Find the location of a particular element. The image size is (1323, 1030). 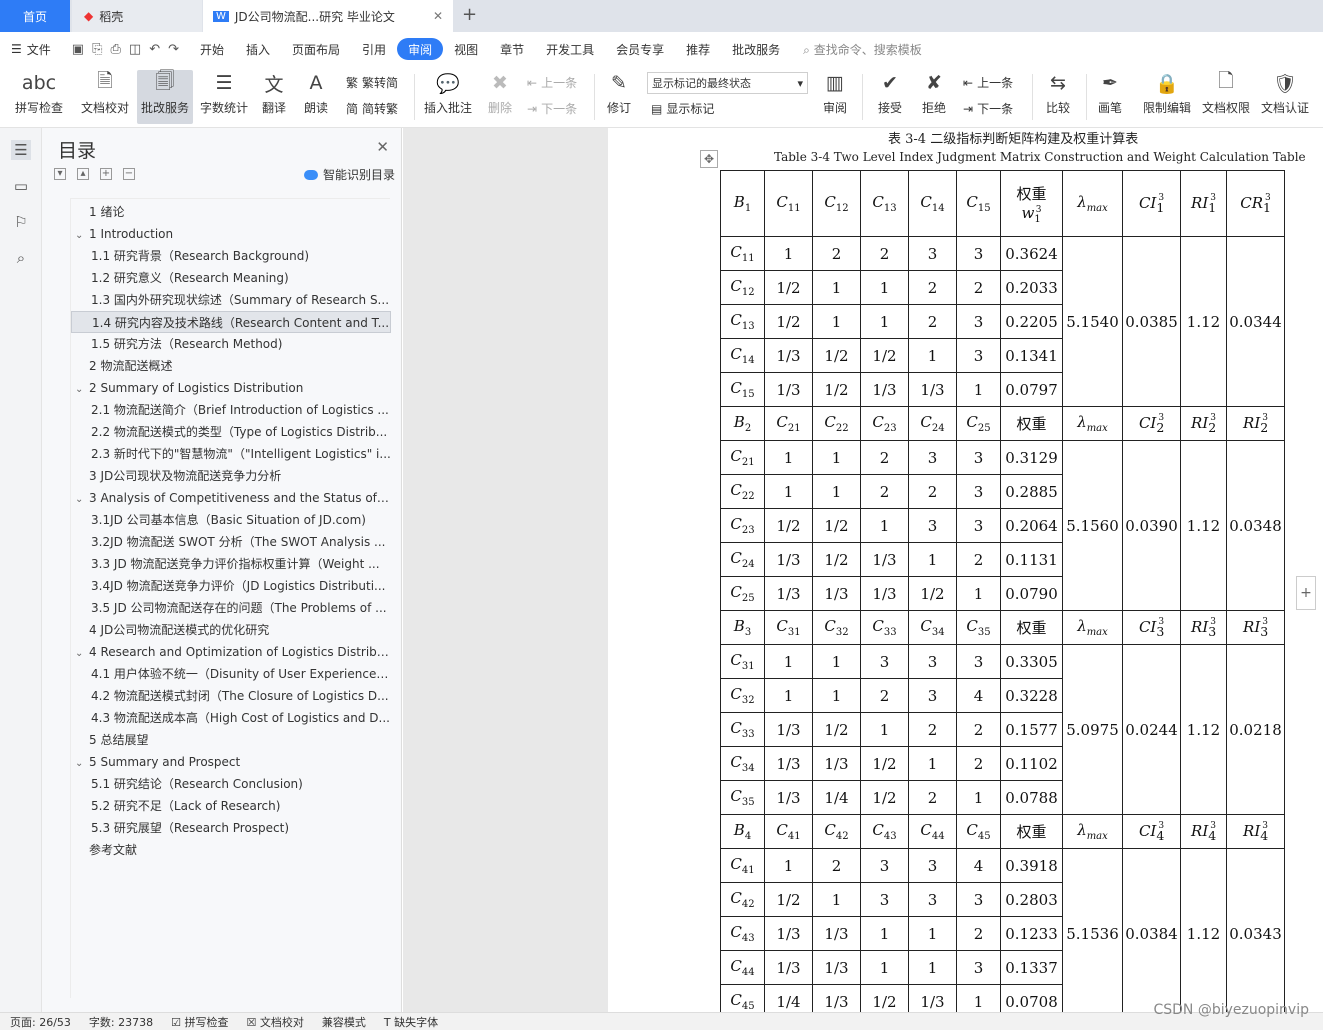

word-count: 字数: 23738 is located at coordinates (121, 1022).